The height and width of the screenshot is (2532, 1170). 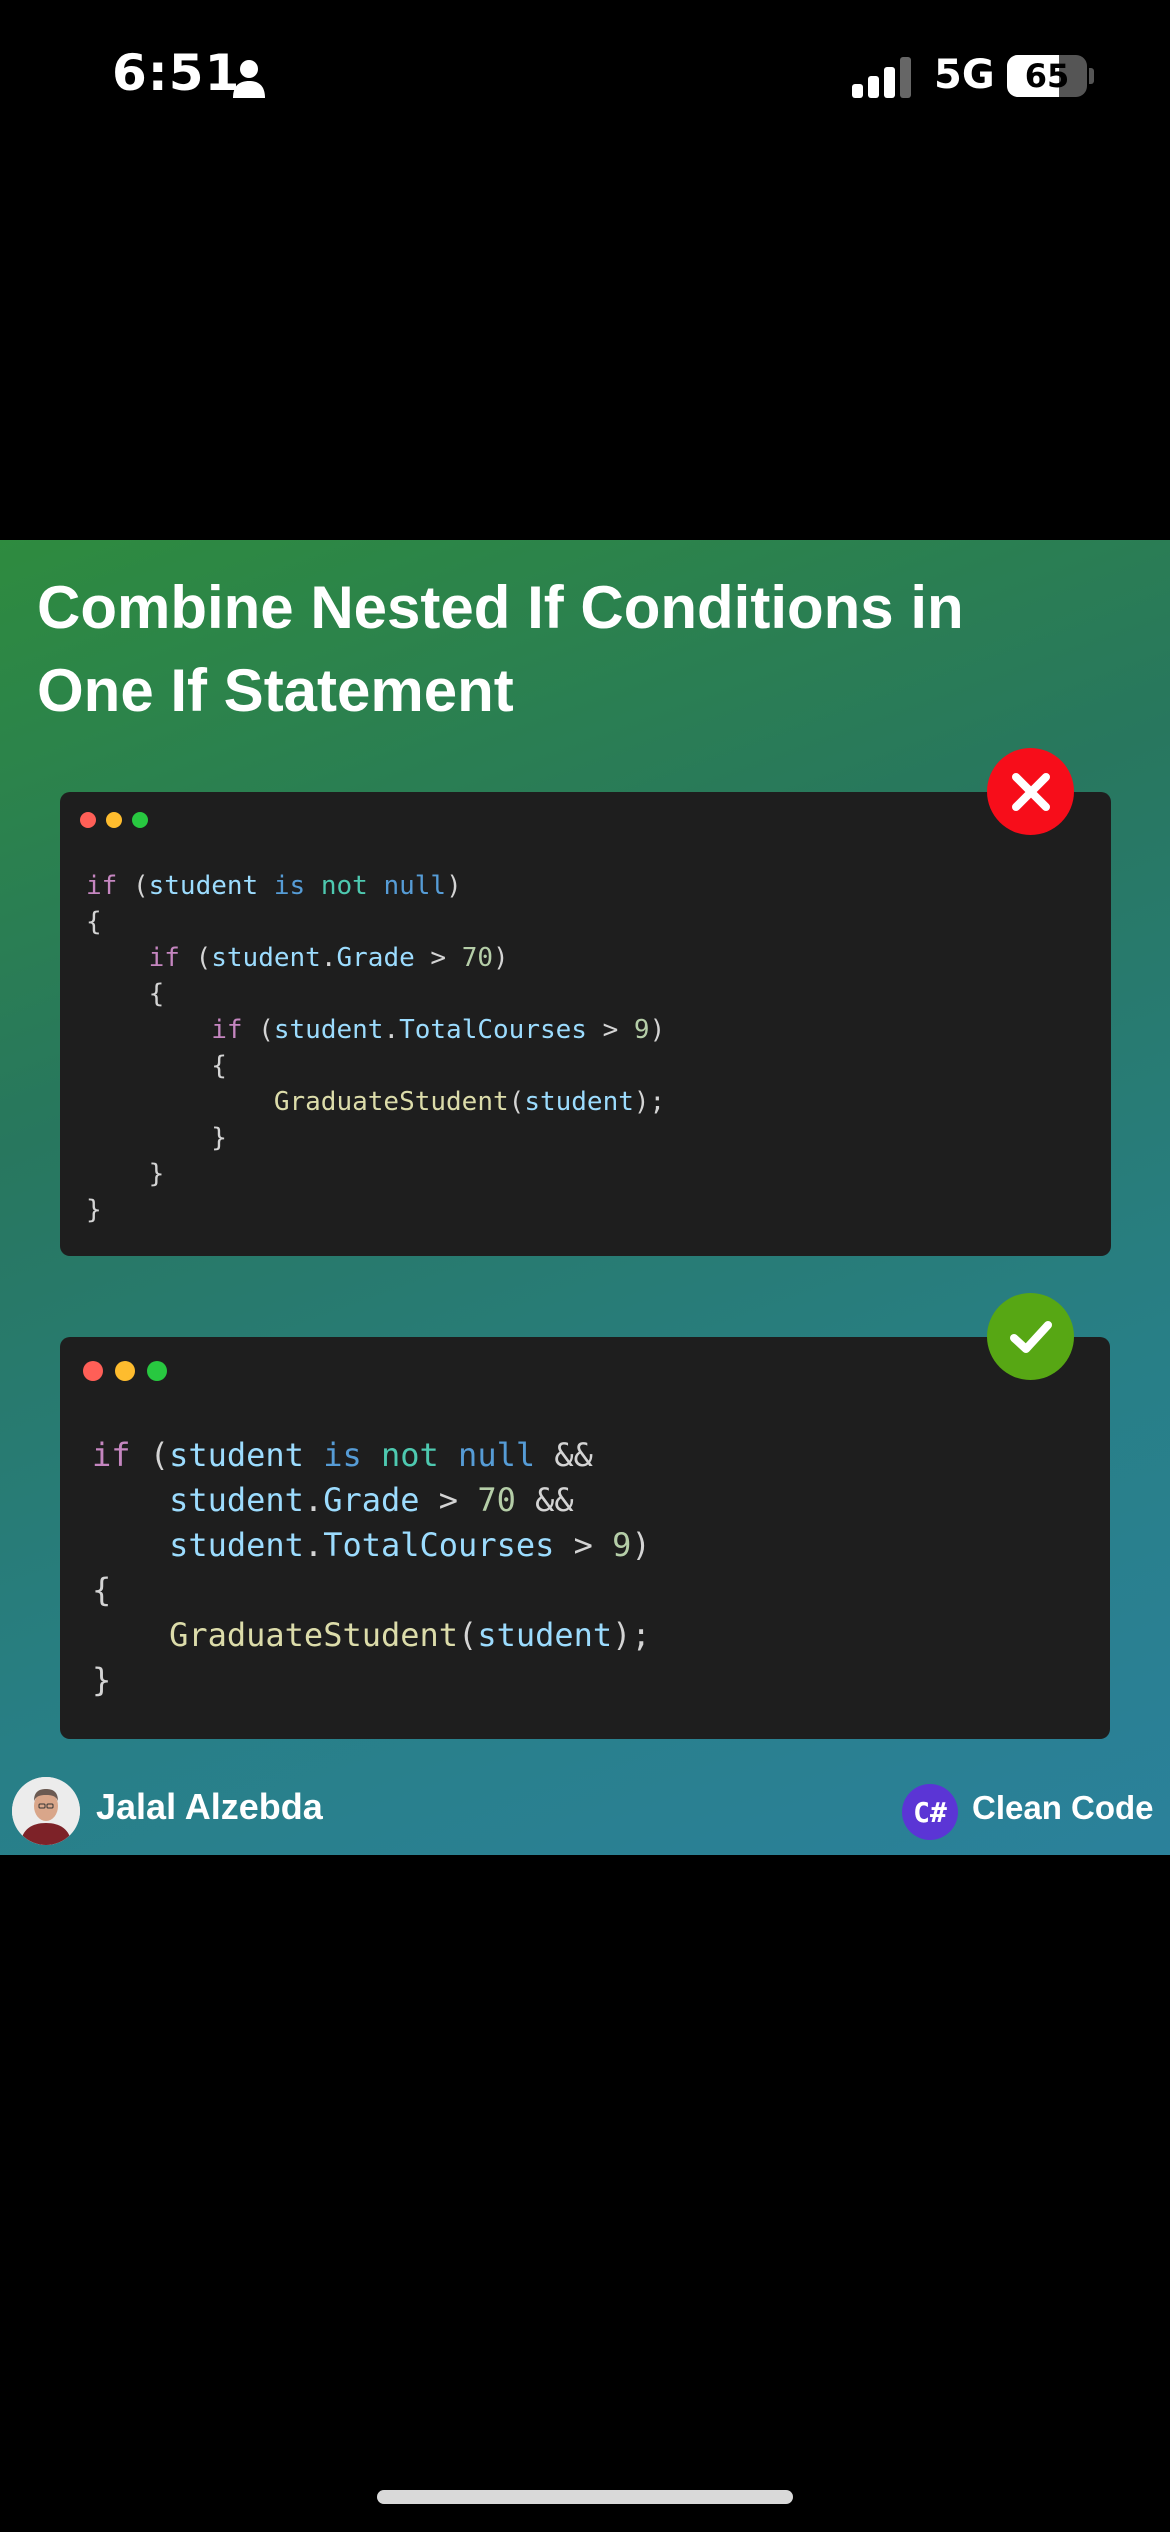 I want to click on csharp-logo-icon: C#, so click(x=930, y=1812).